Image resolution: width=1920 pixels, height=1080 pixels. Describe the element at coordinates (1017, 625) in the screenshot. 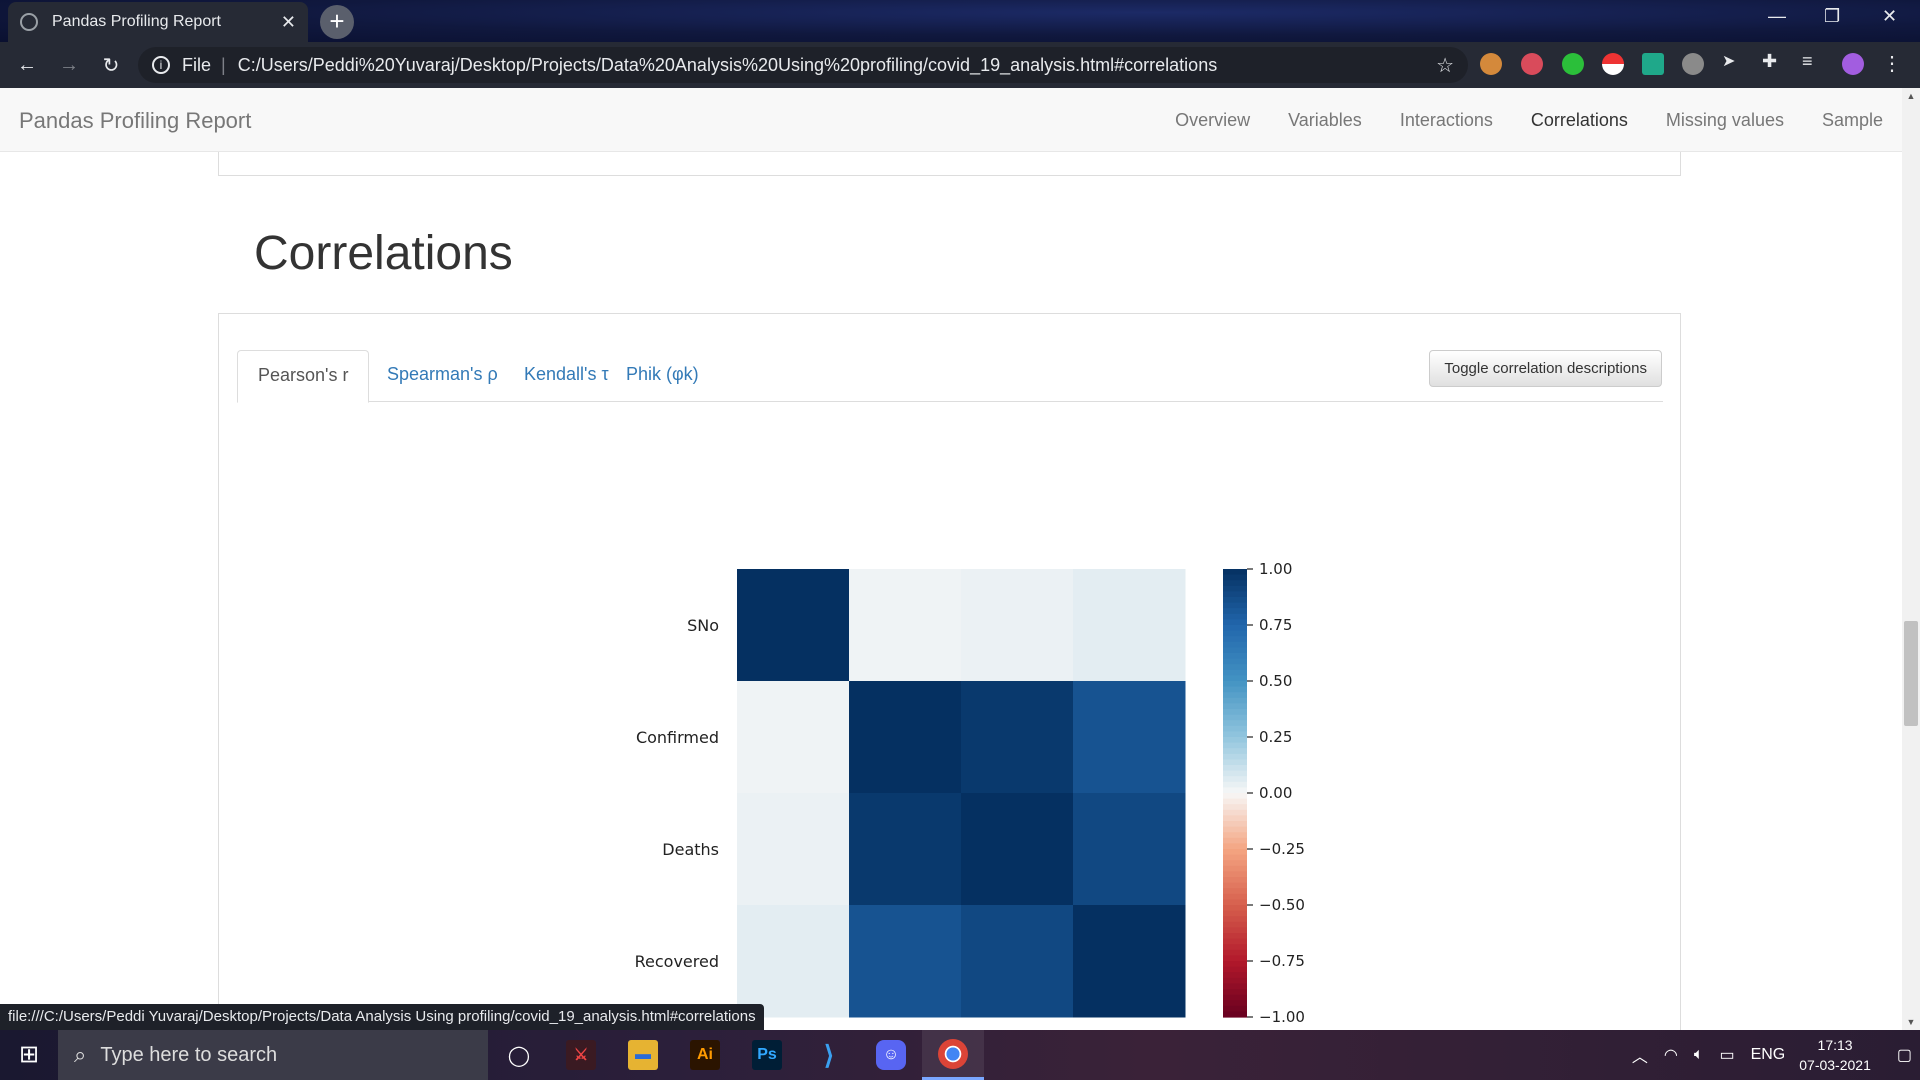

I see `heatmap-cell-sno-deaths` at that location.